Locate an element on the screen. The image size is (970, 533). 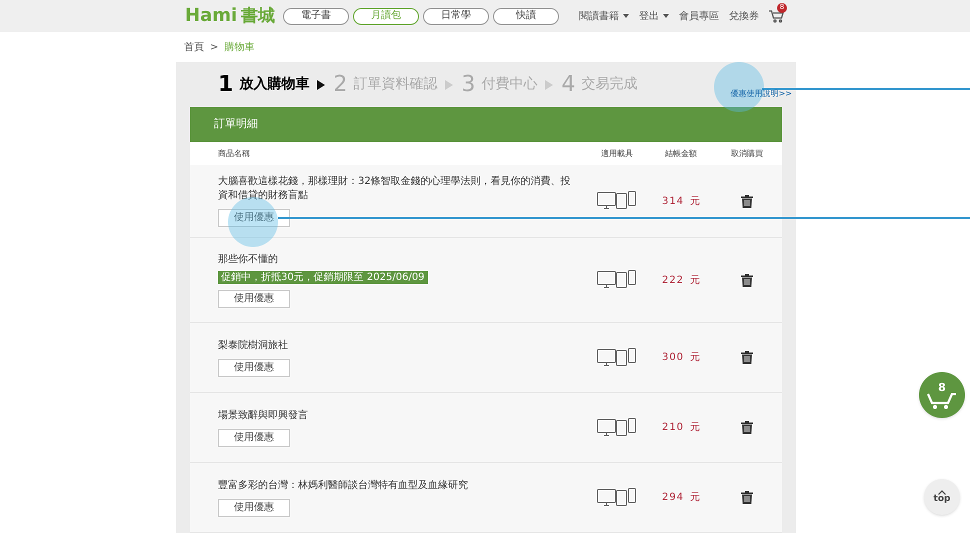
promo-tag: 促銷中，折抵30元，促銷期限至 2025/06/09 is located at coordinates (323, 277).